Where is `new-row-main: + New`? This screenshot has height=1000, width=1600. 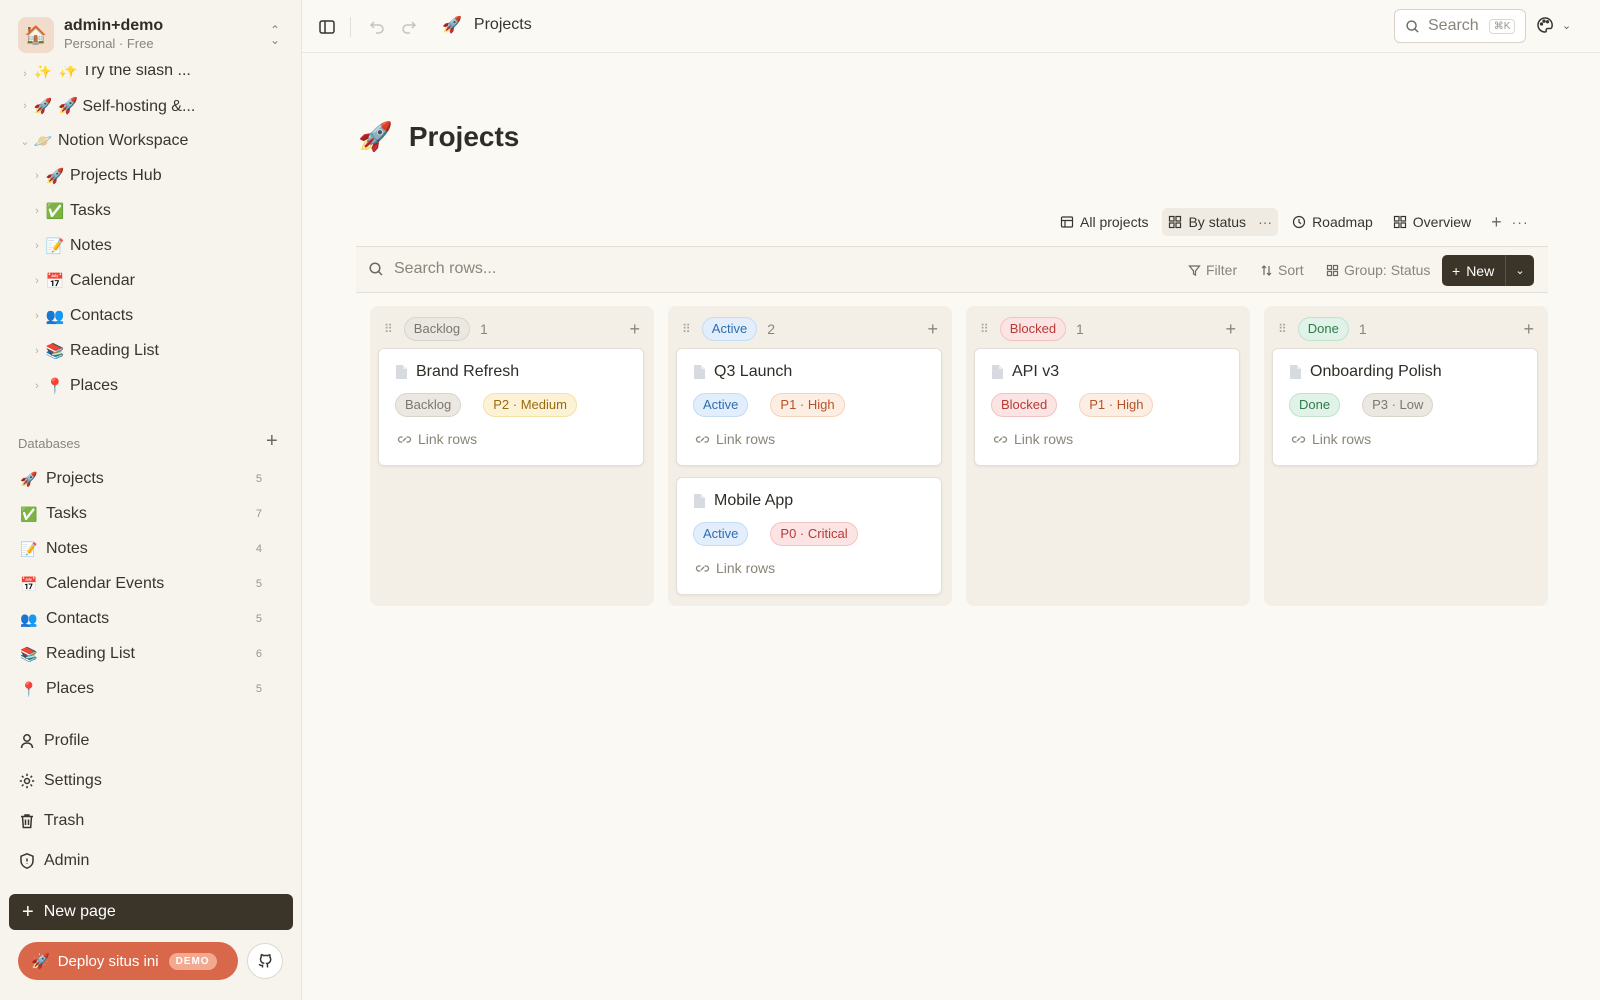 new-row-main: + New is located at coordinates (1474, 270).